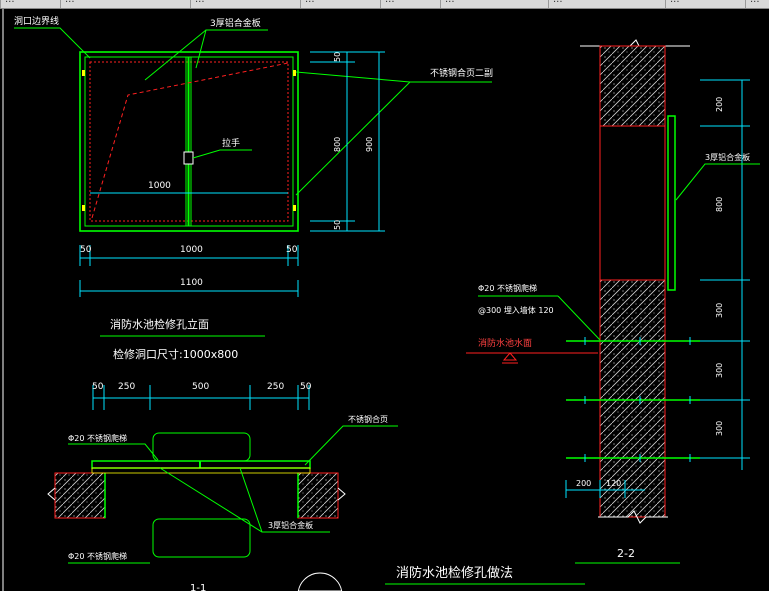 This screenshot has height=591, width=769. Describe the element at coordinates (516, 310) in the screenshot. I see `label-ladder-22-line2: @300 埋入墙体 120` at that location.